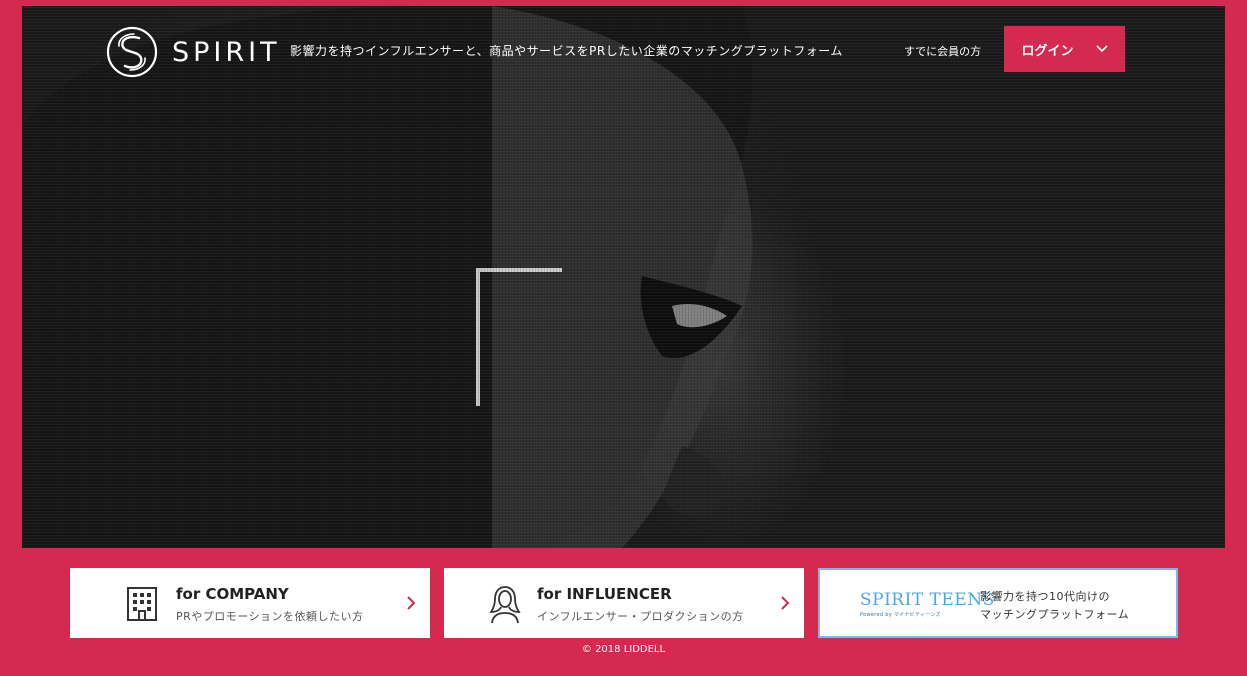 Image resolution: width=1247 pixels, height=676 pixels. Describe the element at coordinates (132, 52) in the screenshot. I see `spirit-logo-icon` at that location.